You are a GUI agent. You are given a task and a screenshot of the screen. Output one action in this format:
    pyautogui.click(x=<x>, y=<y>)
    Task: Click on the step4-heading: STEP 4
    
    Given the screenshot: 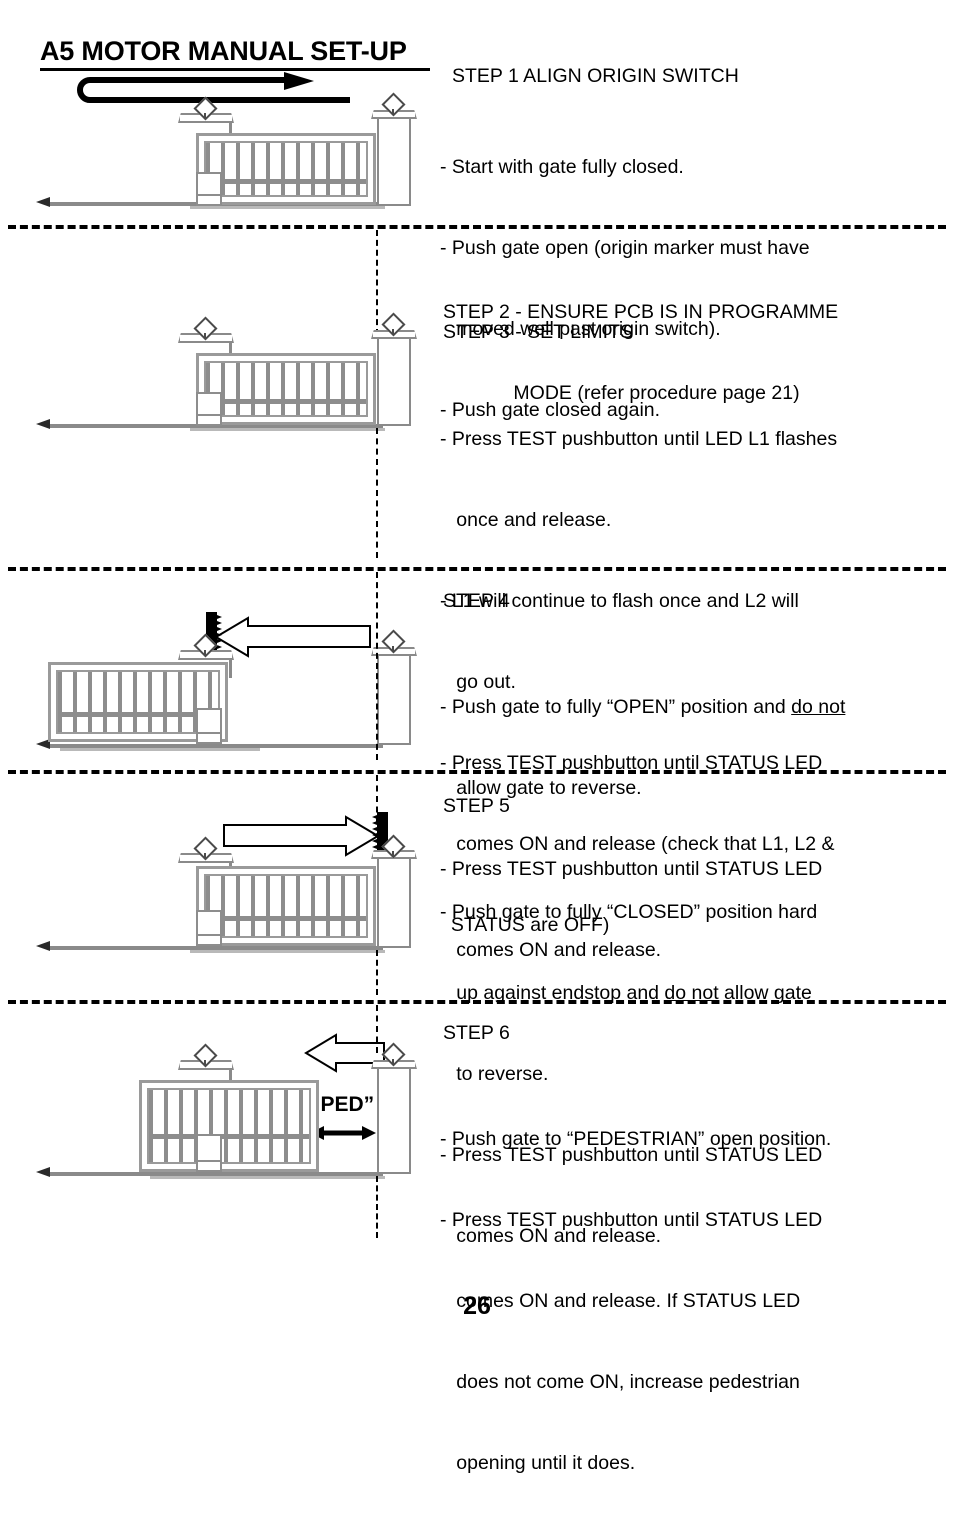 What is the action you would take?
    pyautogui.click(x=476, y=601)
    